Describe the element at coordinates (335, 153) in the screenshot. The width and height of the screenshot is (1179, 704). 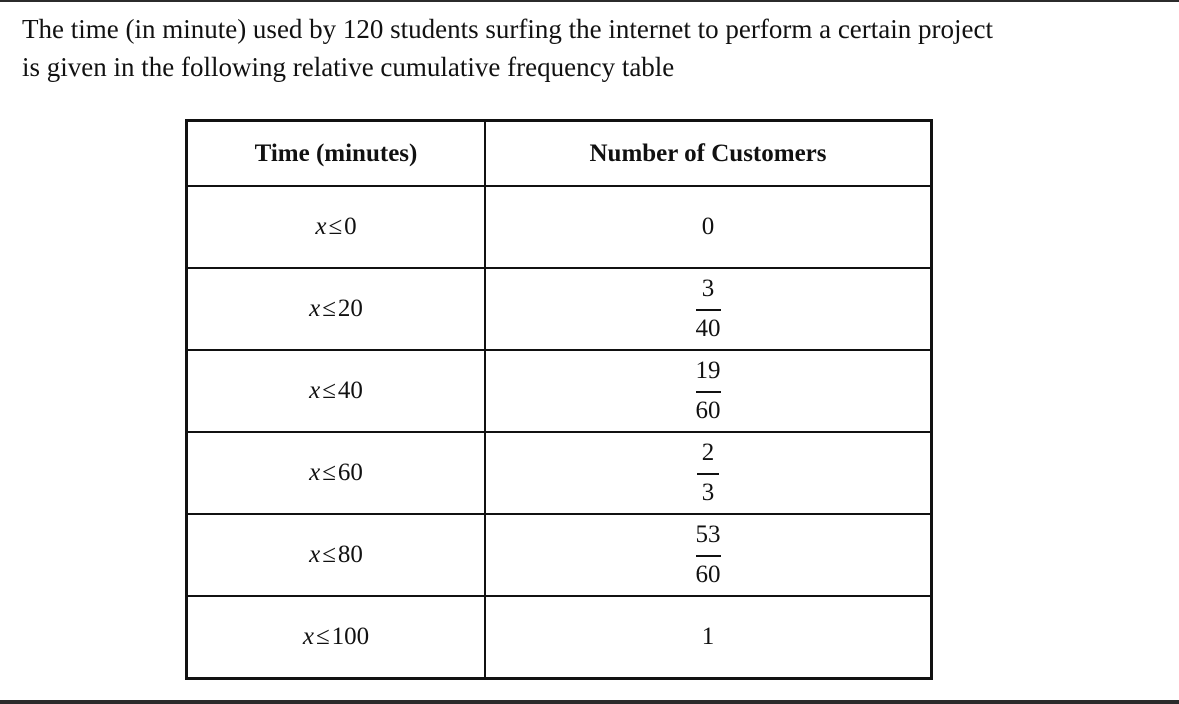
I see `header-time: Time (minutes)` at that location.